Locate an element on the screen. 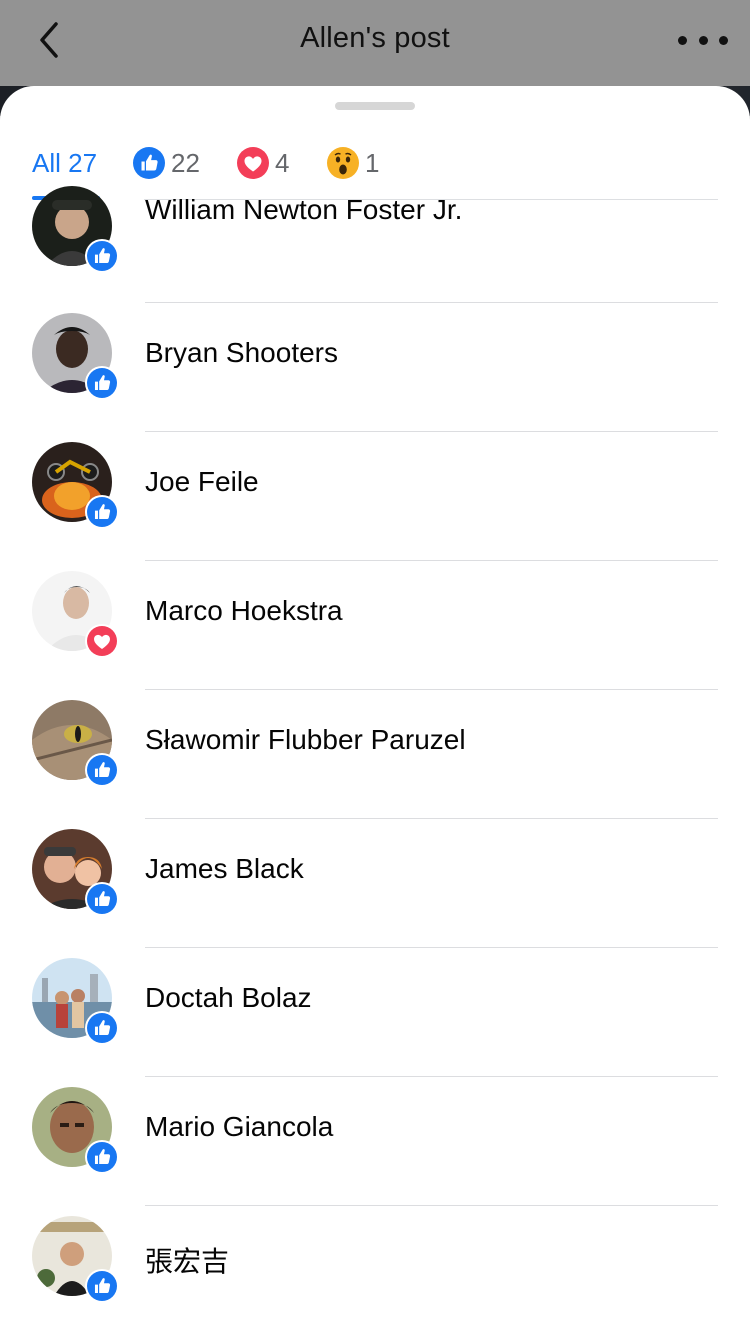 Image resolution: width=750 pixels, height=1334 pixels. reactor-name: 張宏吉 is located at coordinates (187, 1261).